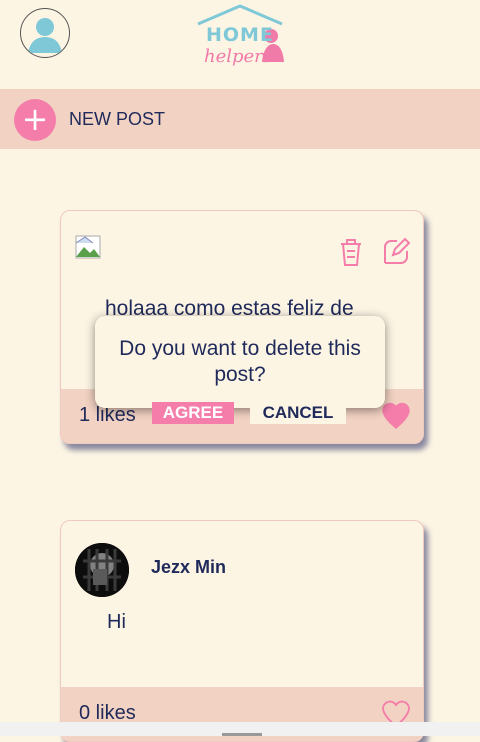 This screenshot has width=480, height=742. I want to click on author-photo, so click(102, 570).